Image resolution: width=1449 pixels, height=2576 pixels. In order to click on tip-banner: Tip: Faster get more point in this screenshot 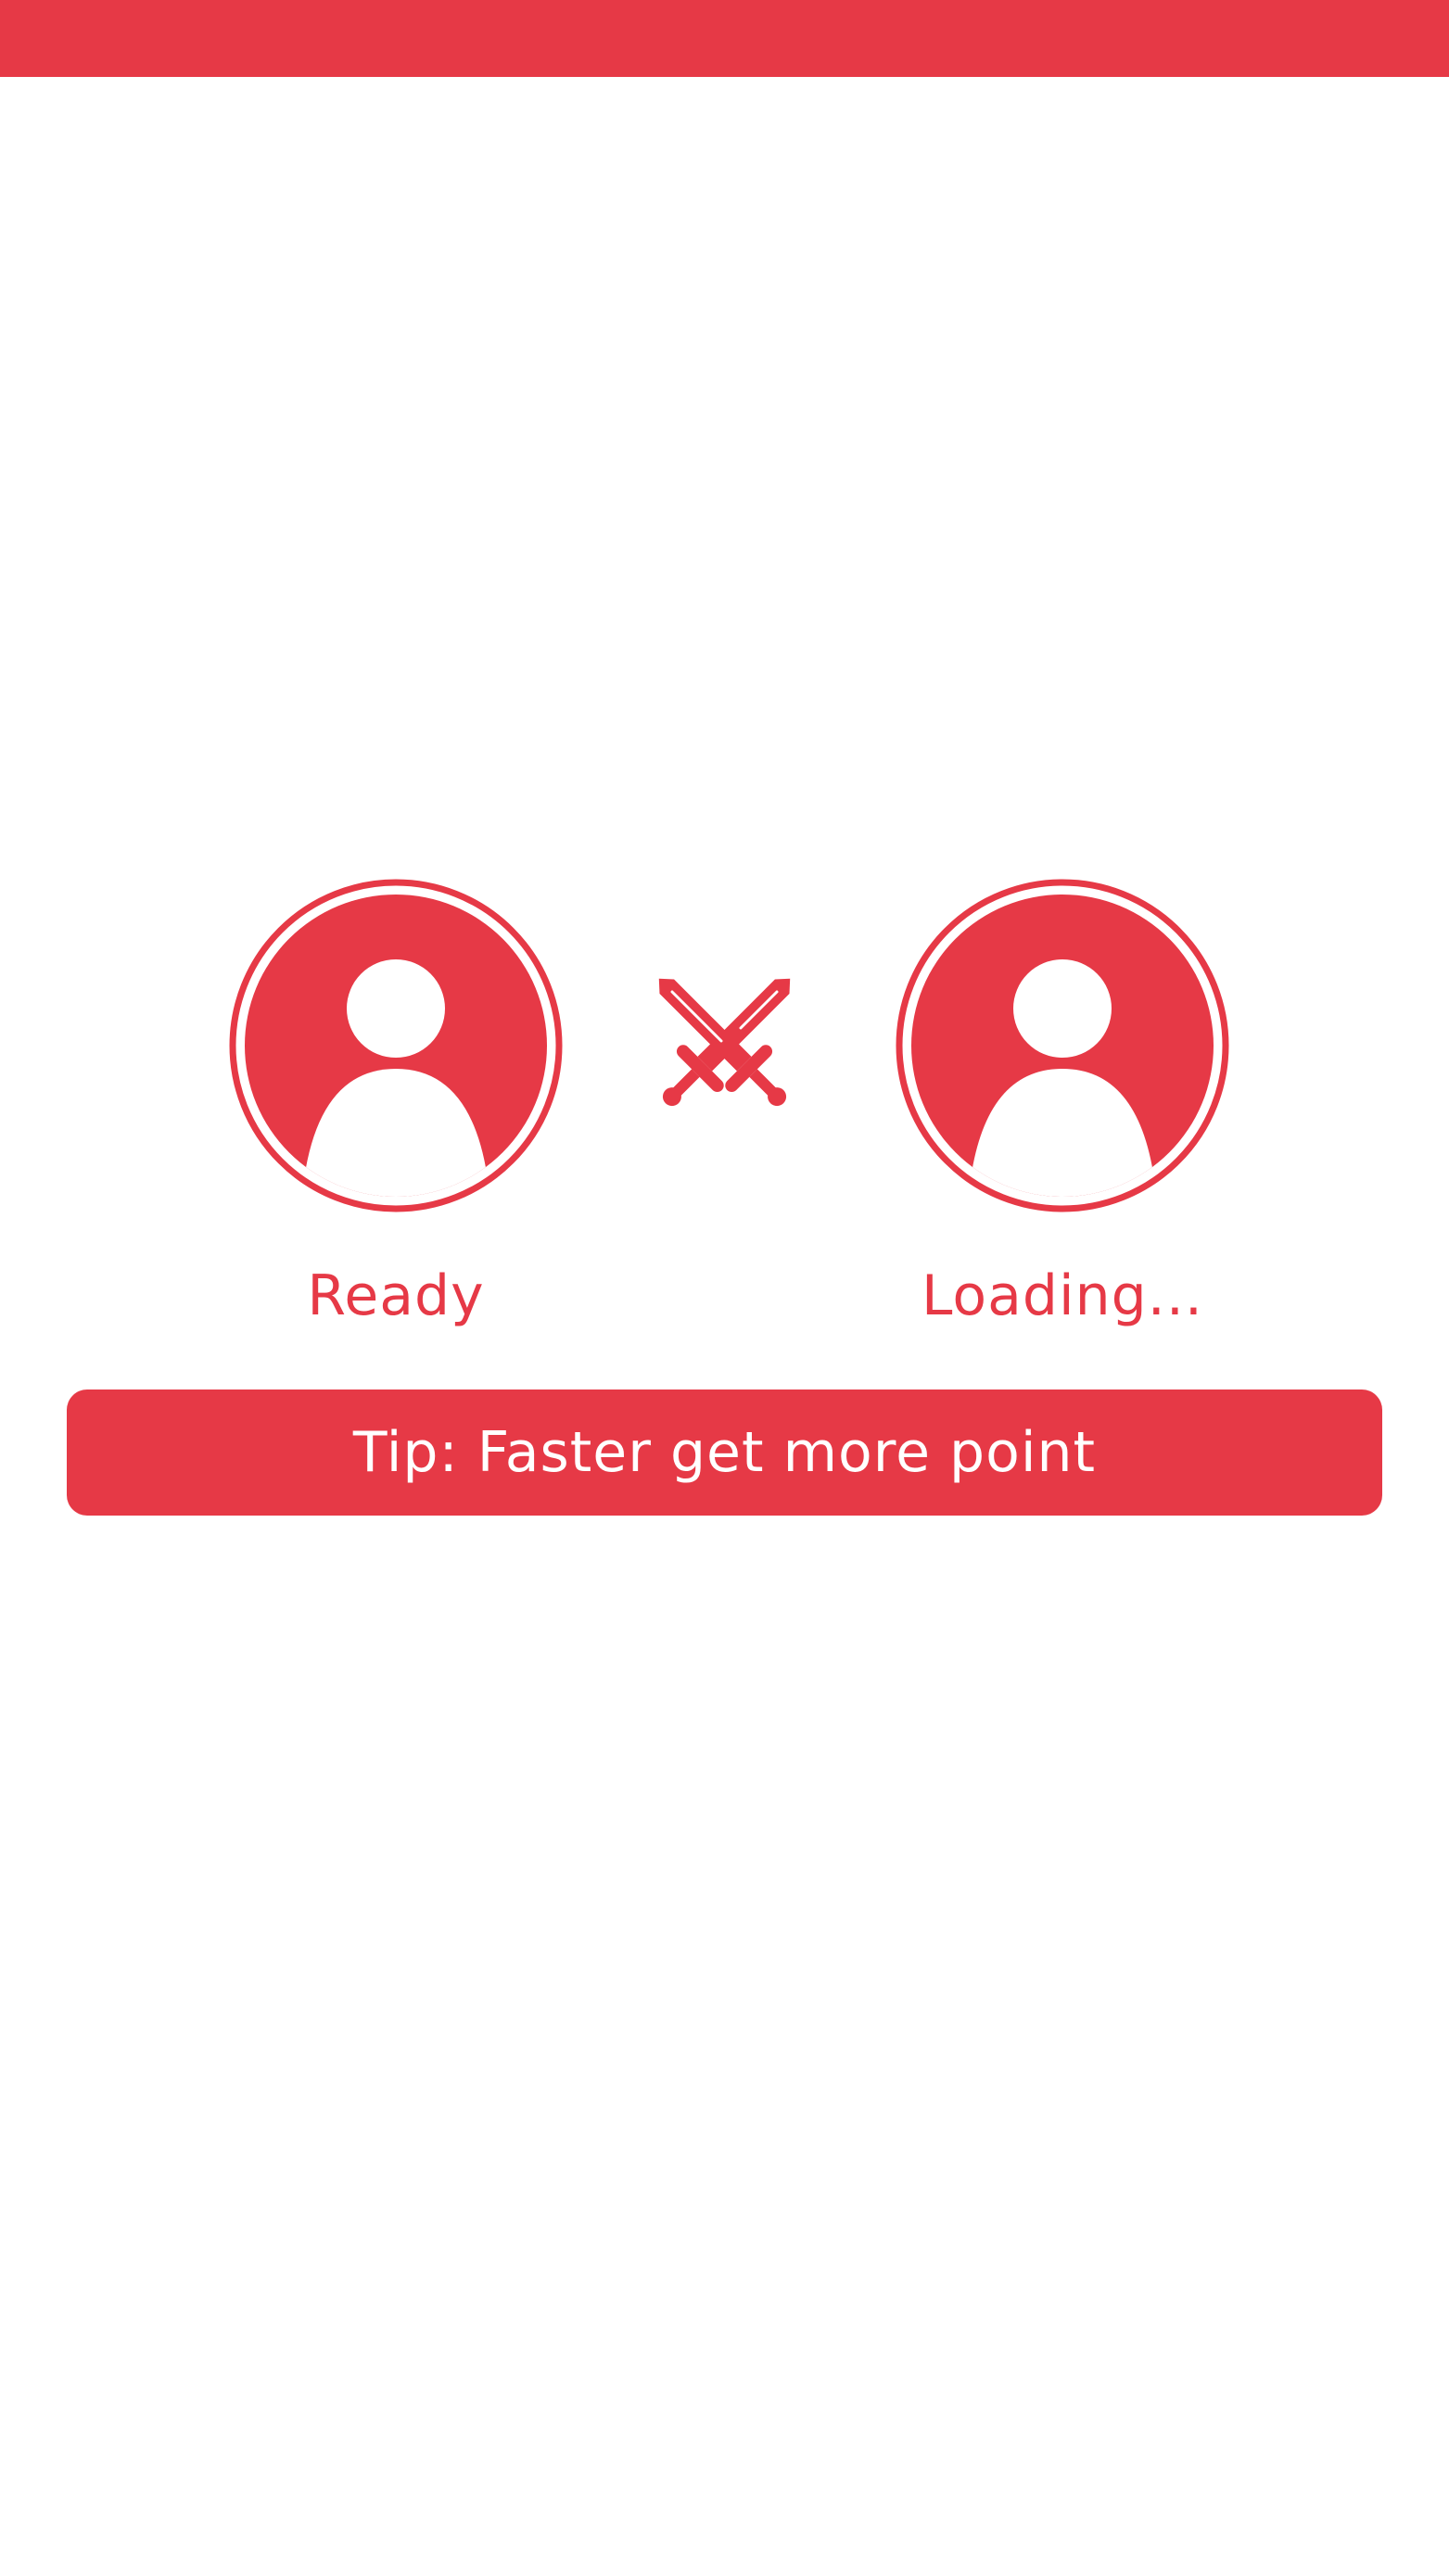, I will do `click(724, 1453)`.